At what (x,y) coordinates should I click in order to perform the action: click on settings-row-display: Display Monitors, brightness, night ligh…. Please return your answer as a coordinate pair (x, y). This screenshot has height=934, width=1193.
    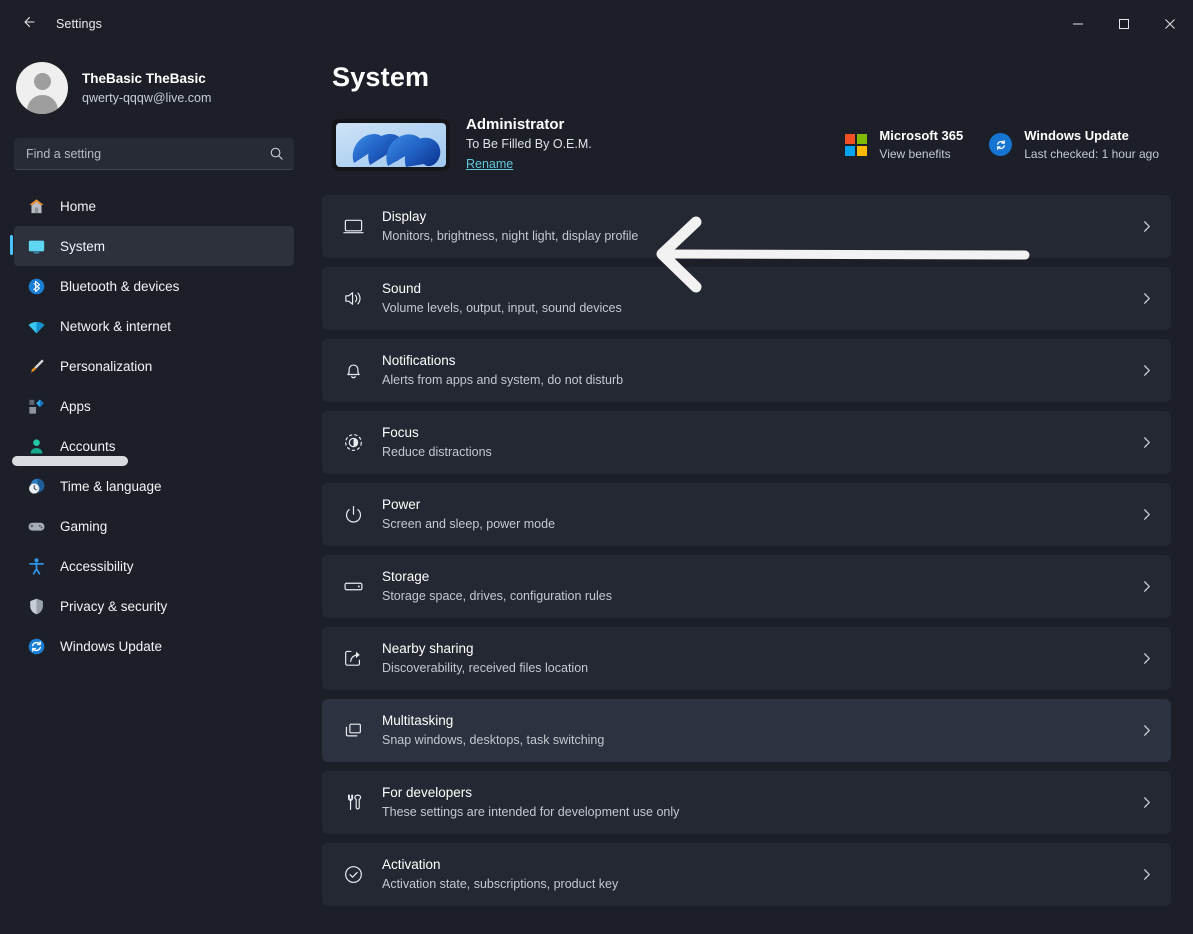
    Looking at the image, I should click on (746, 226).